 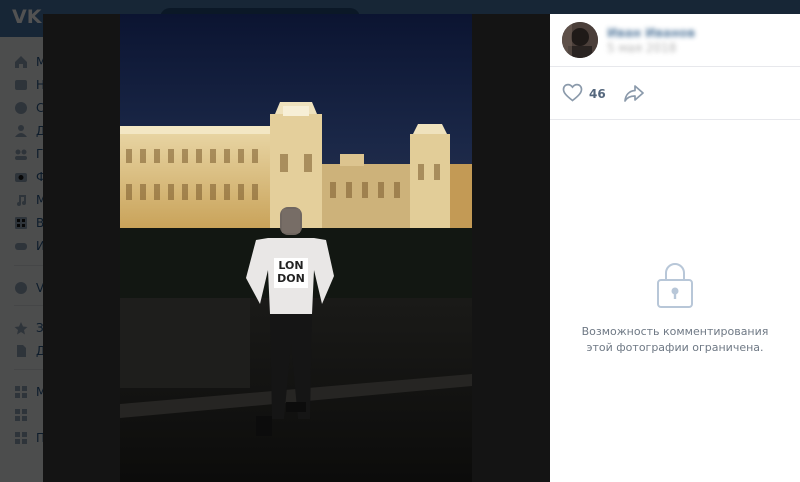 I want to click on avatar, so click(x=580, y=40).